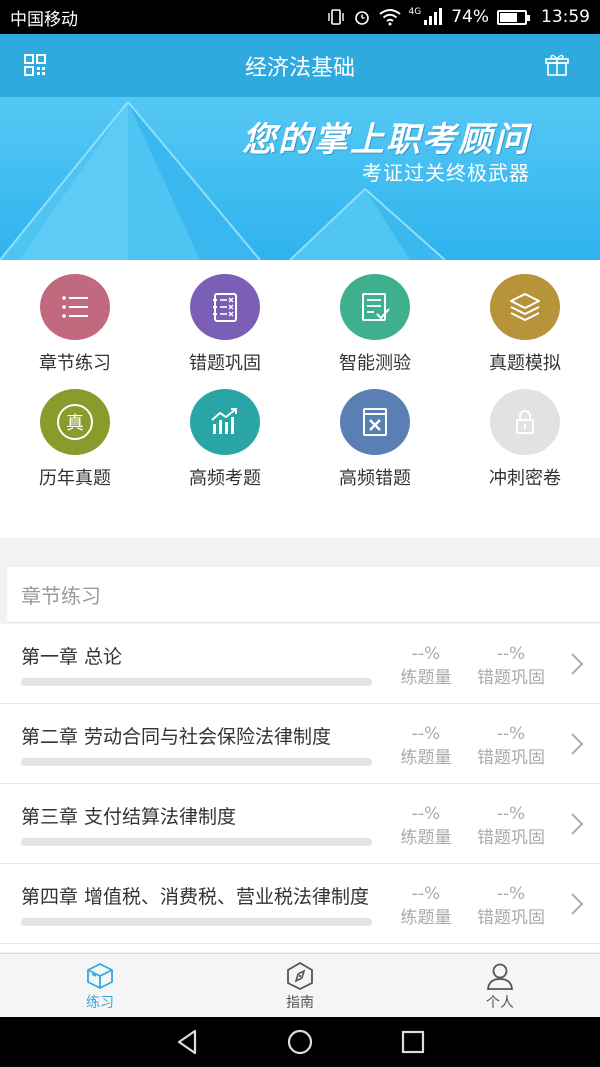  What do you see at coordinates (300, 1003) in the screenshot?
I see `tab-label: 指南` at bounding box center [300, 1003].